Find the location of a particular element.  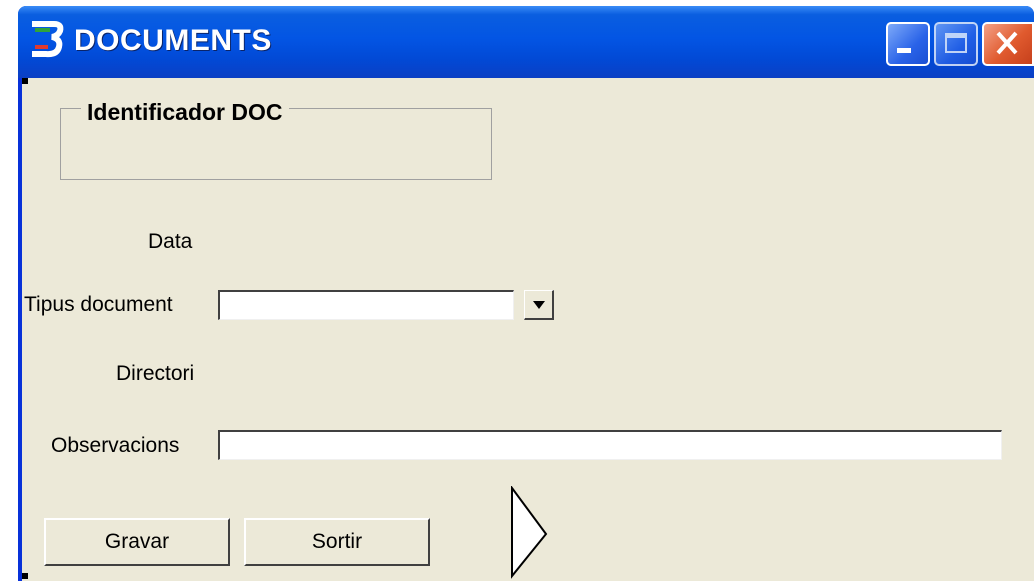

tipus-dropdown-button is located at coordinates (539, 305).